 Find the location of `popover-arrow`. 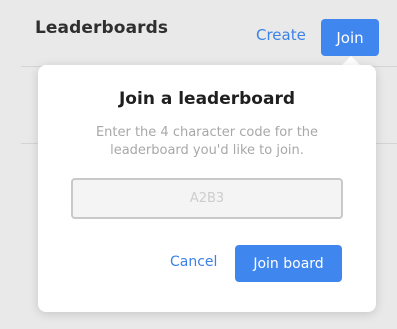

popover-arrow is located at coordinates (351, 60).